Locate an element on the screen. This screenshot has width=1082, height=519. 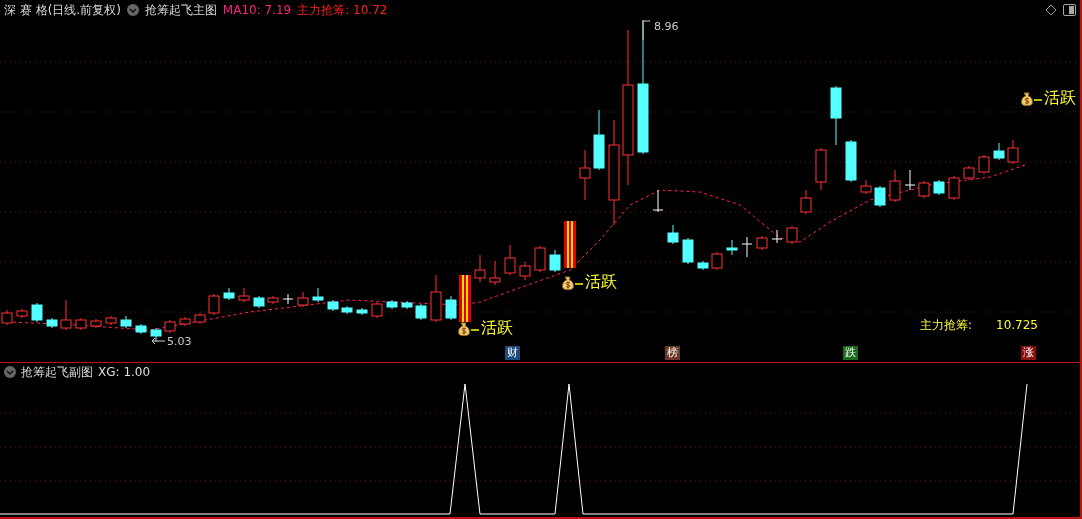
diamond-icon is located at coordinates (1051, 10).